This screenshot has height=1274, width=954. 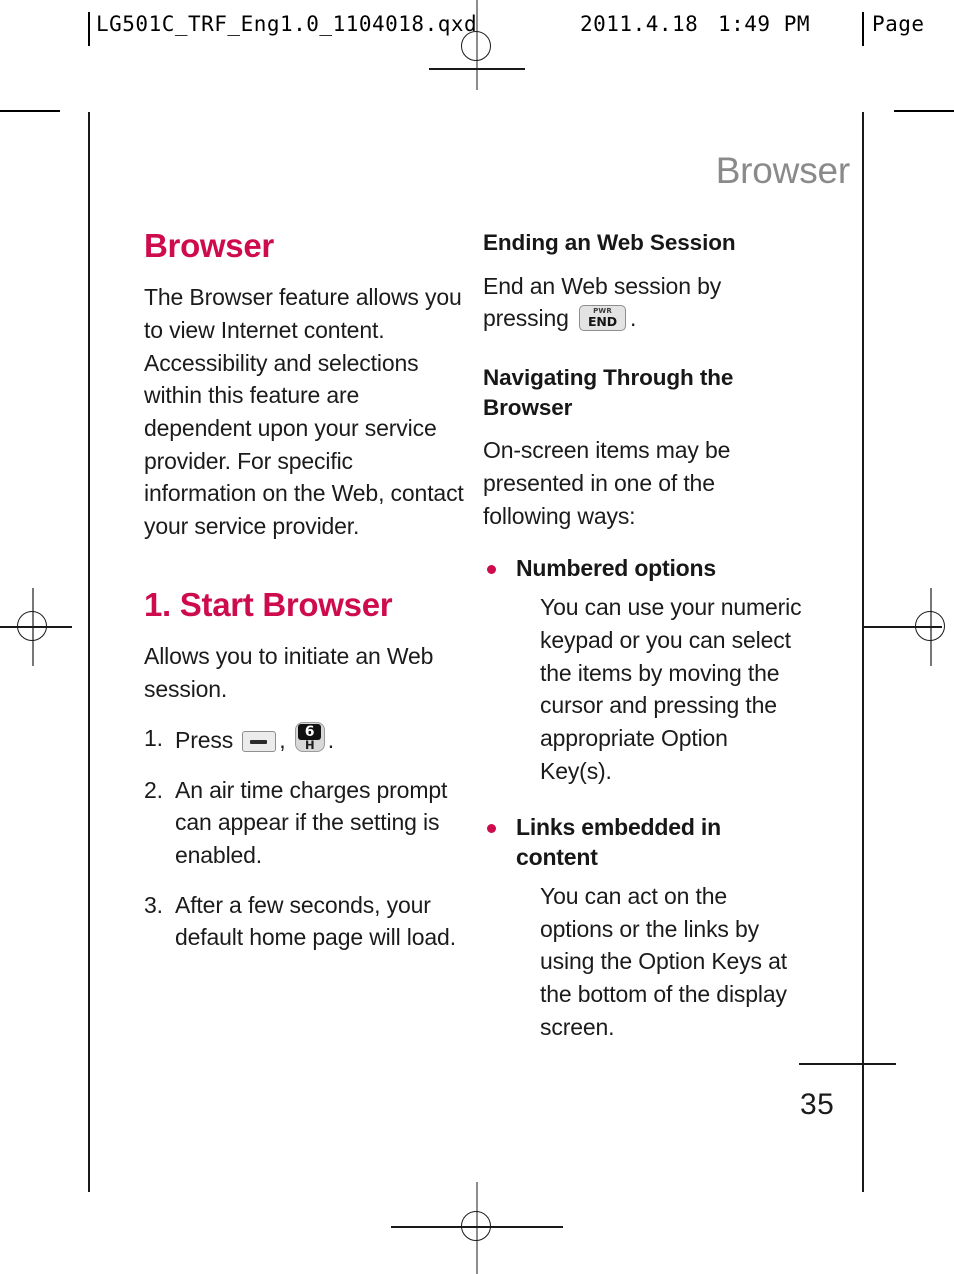 I want to click on trim-rule-right, so click(x=863, y=29).